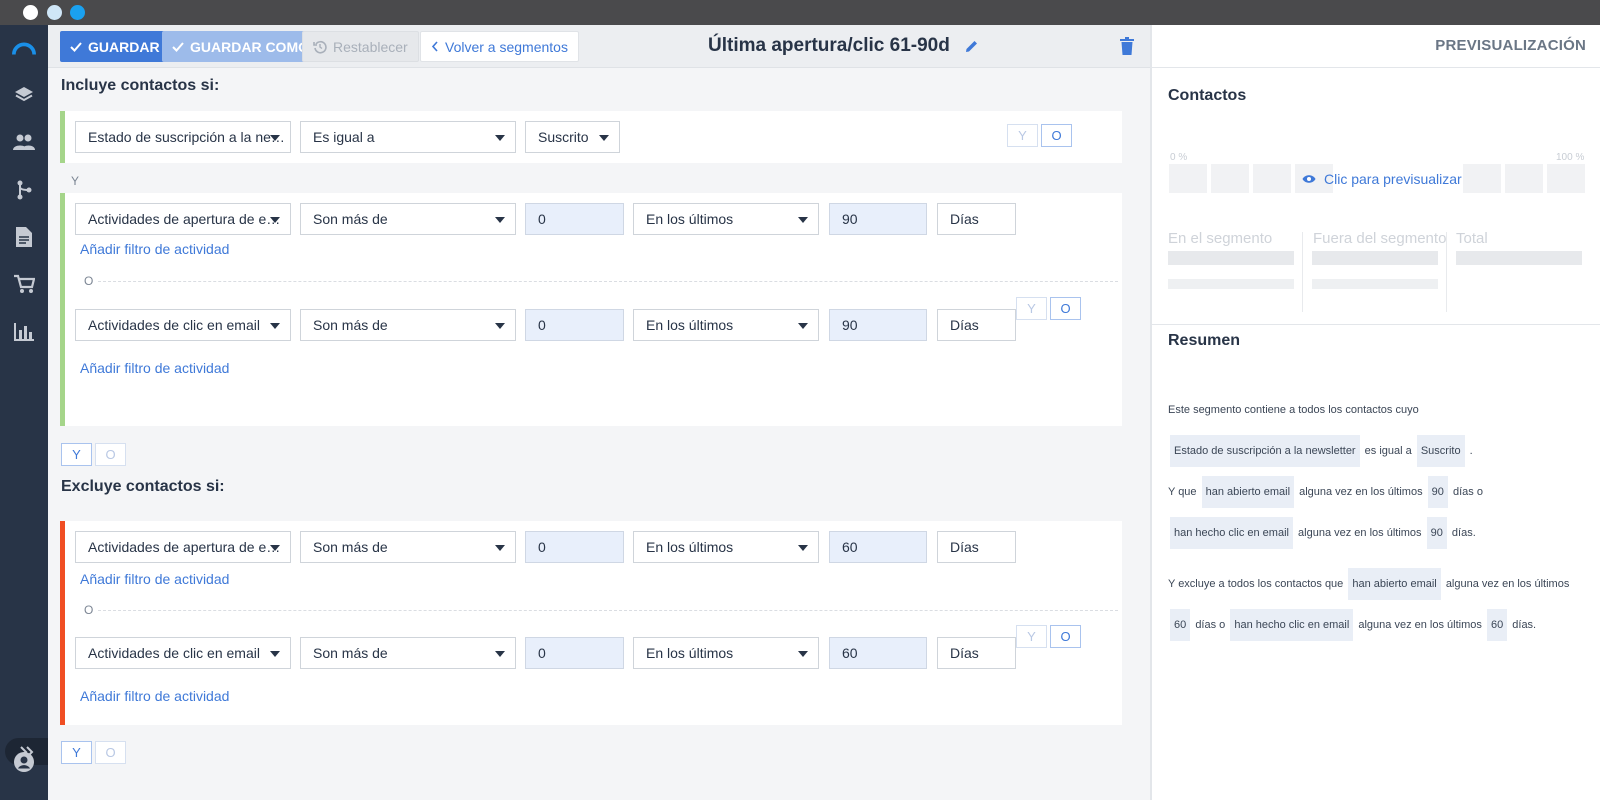  I want to click on total-label: Total, so click(1472, 238).